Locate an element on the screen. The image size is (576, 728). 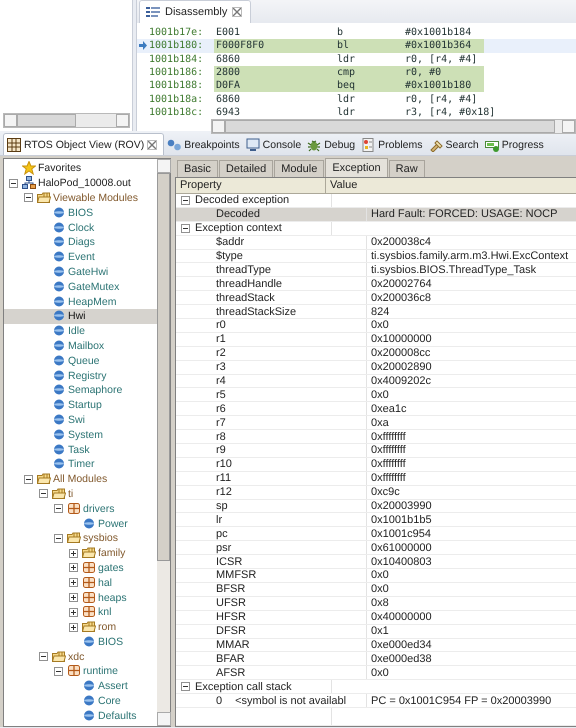
horizontal-scrollbar is located at coordinates (393, 126).